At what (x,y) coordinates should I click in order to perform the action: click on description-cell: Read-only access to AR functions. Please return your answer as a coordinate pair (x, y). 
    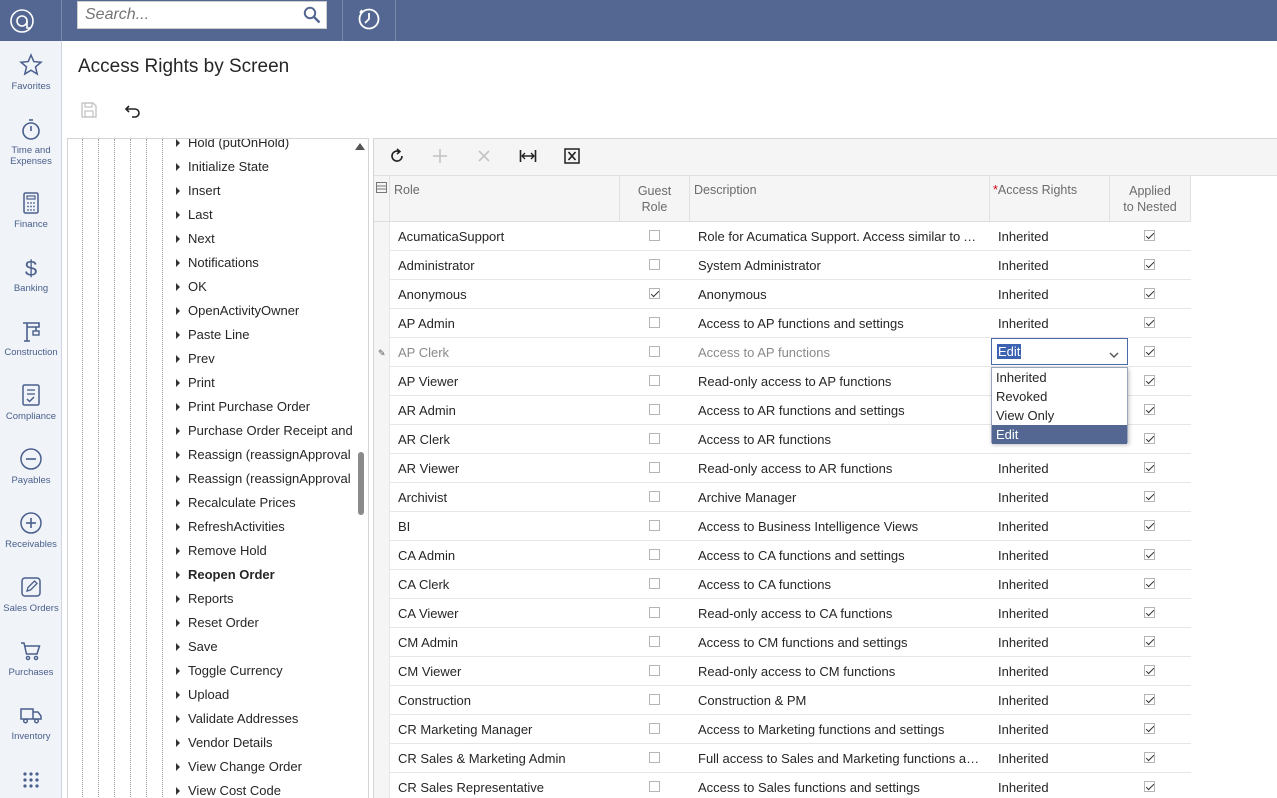
    Looking at the image, I should click on (839, 468).